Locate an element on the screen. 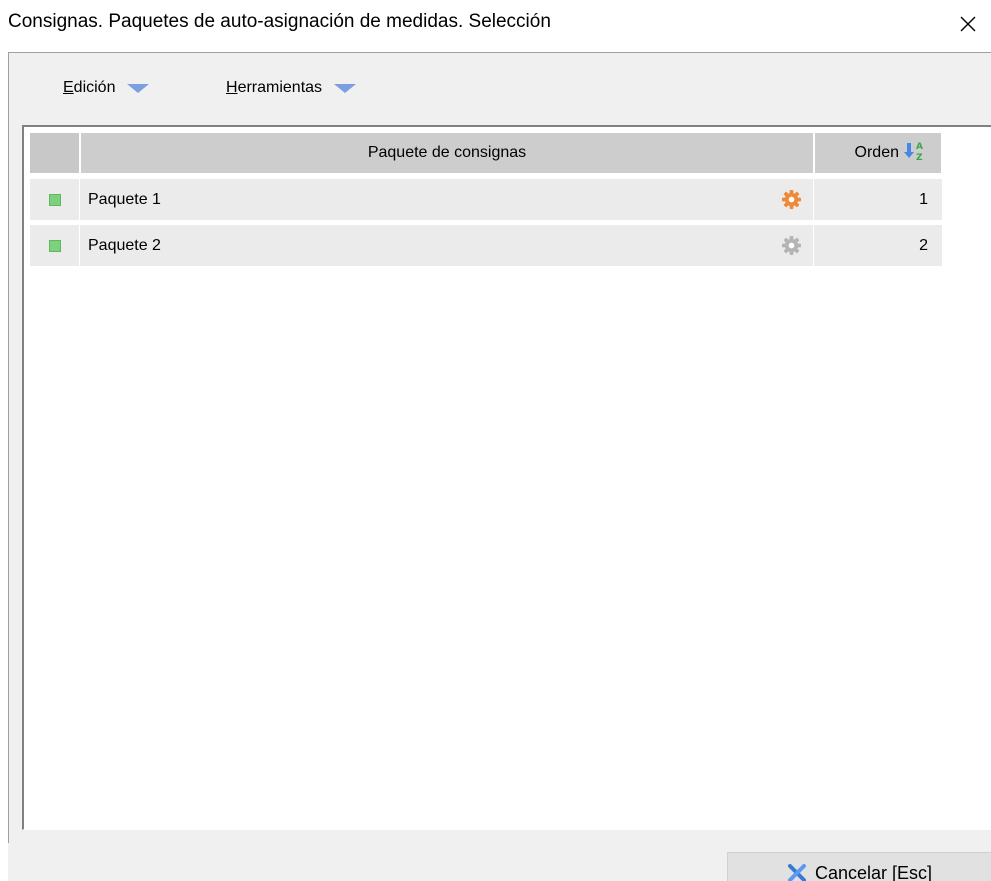 The width and height of the screenshot is (991, 881). blue-x-icon is located at coordinates (796, 872).